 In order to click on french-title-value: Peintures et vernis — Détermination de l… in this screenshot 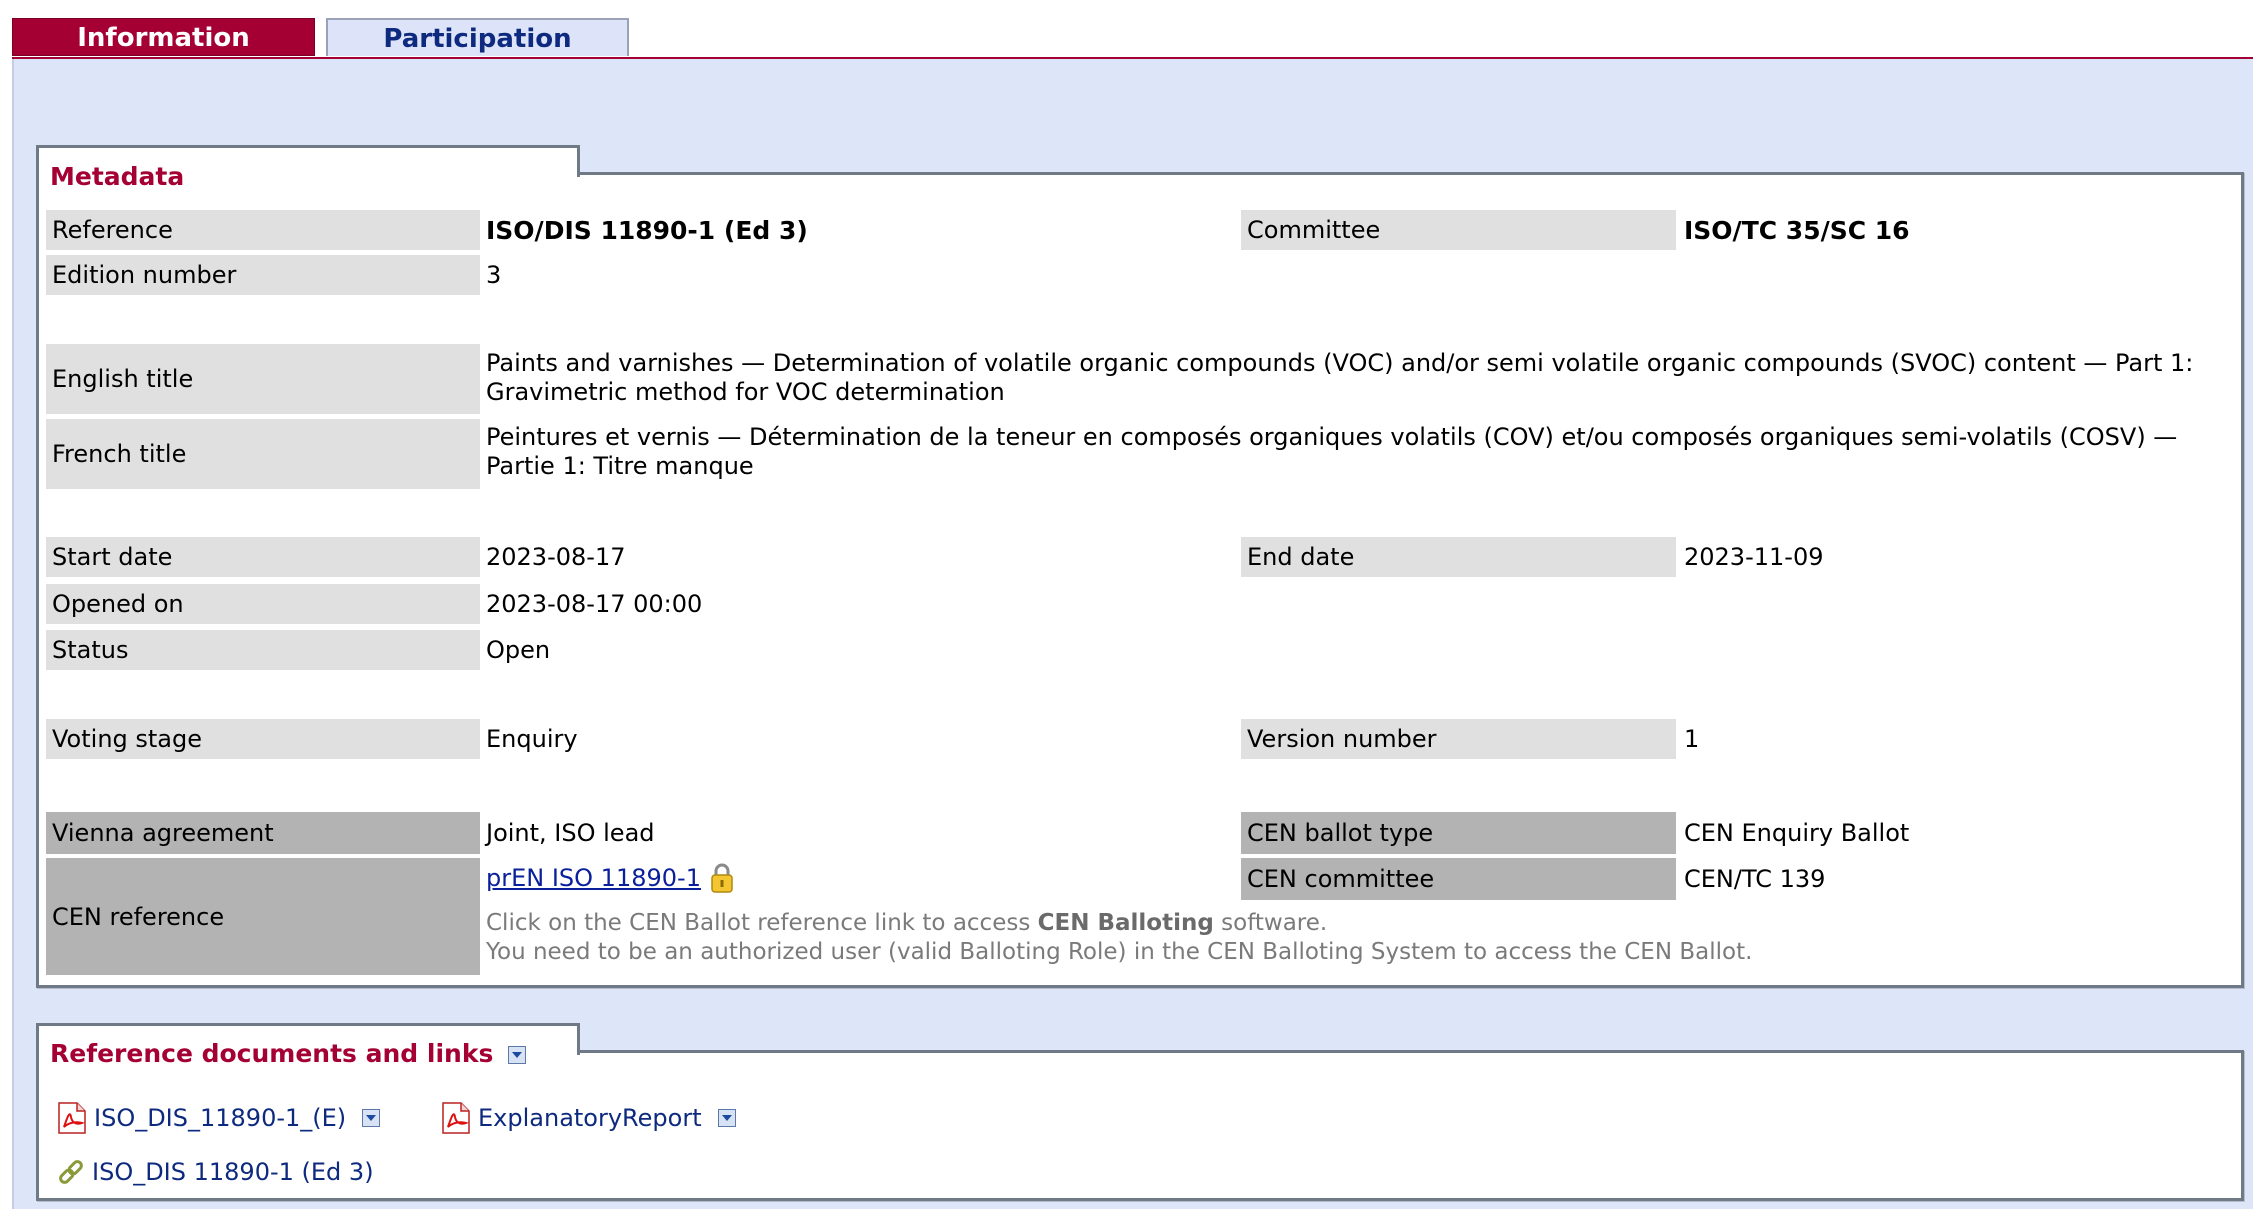, I will do `click(1332, 451)`.